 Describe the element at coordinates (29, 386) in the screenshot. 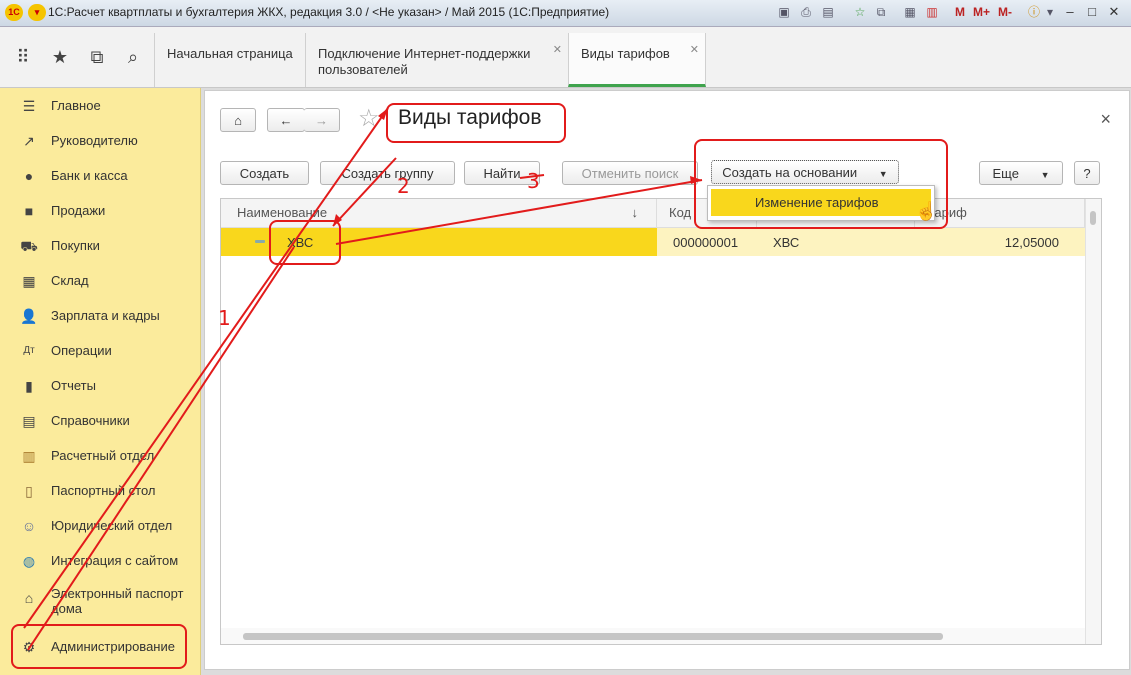

I see `bar-chart-icon: ▮` at that location.